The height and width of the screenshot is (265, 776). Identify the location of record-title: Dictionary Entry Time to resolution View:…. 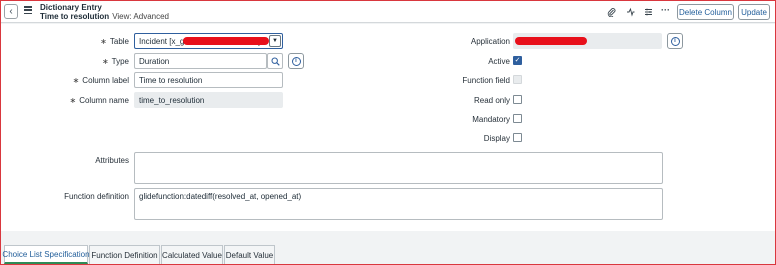
(104, 12).